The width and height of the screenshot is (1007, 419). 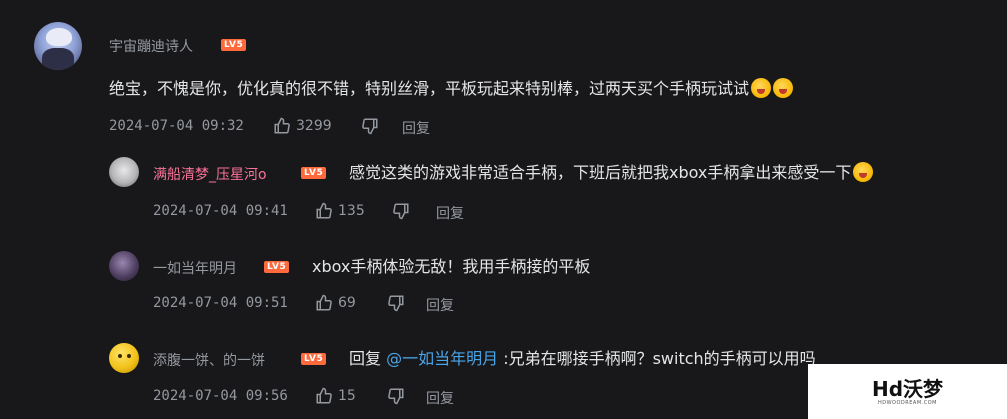 What do you see at coordinates (351, 211) in the screenshot?
I see `like-count: 135` at bounding box center [351, 211].